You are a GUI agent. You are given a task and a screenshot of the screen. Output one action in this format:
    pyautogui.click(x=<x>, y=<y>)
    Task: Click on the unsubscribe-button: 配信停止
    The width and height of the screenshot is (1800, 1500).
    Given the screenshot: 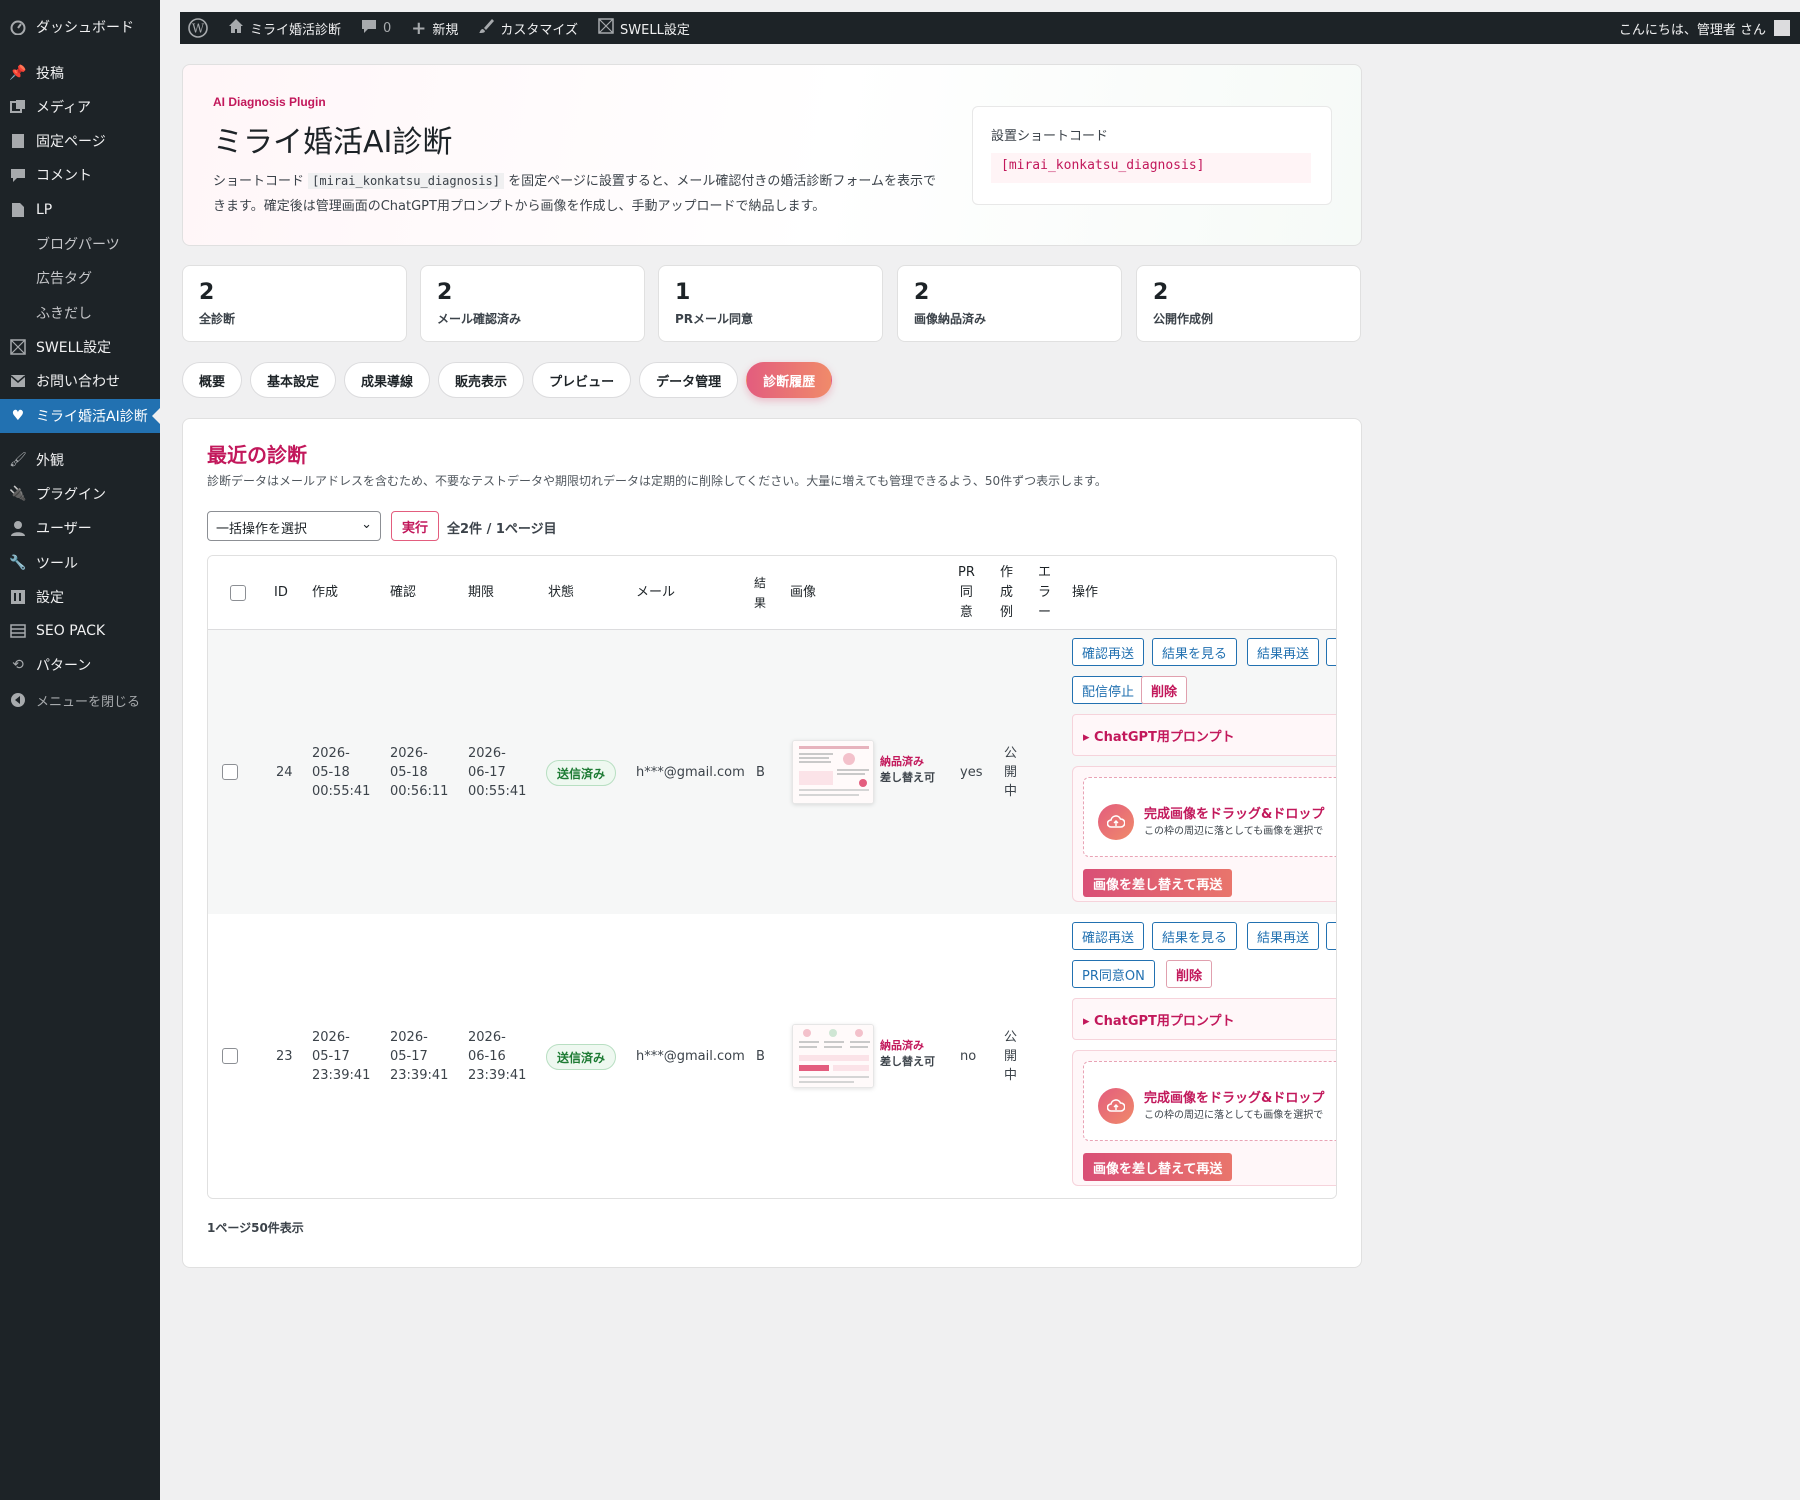 What is the action you would take?
    pyautogui.click(x=1108, y=690)
    